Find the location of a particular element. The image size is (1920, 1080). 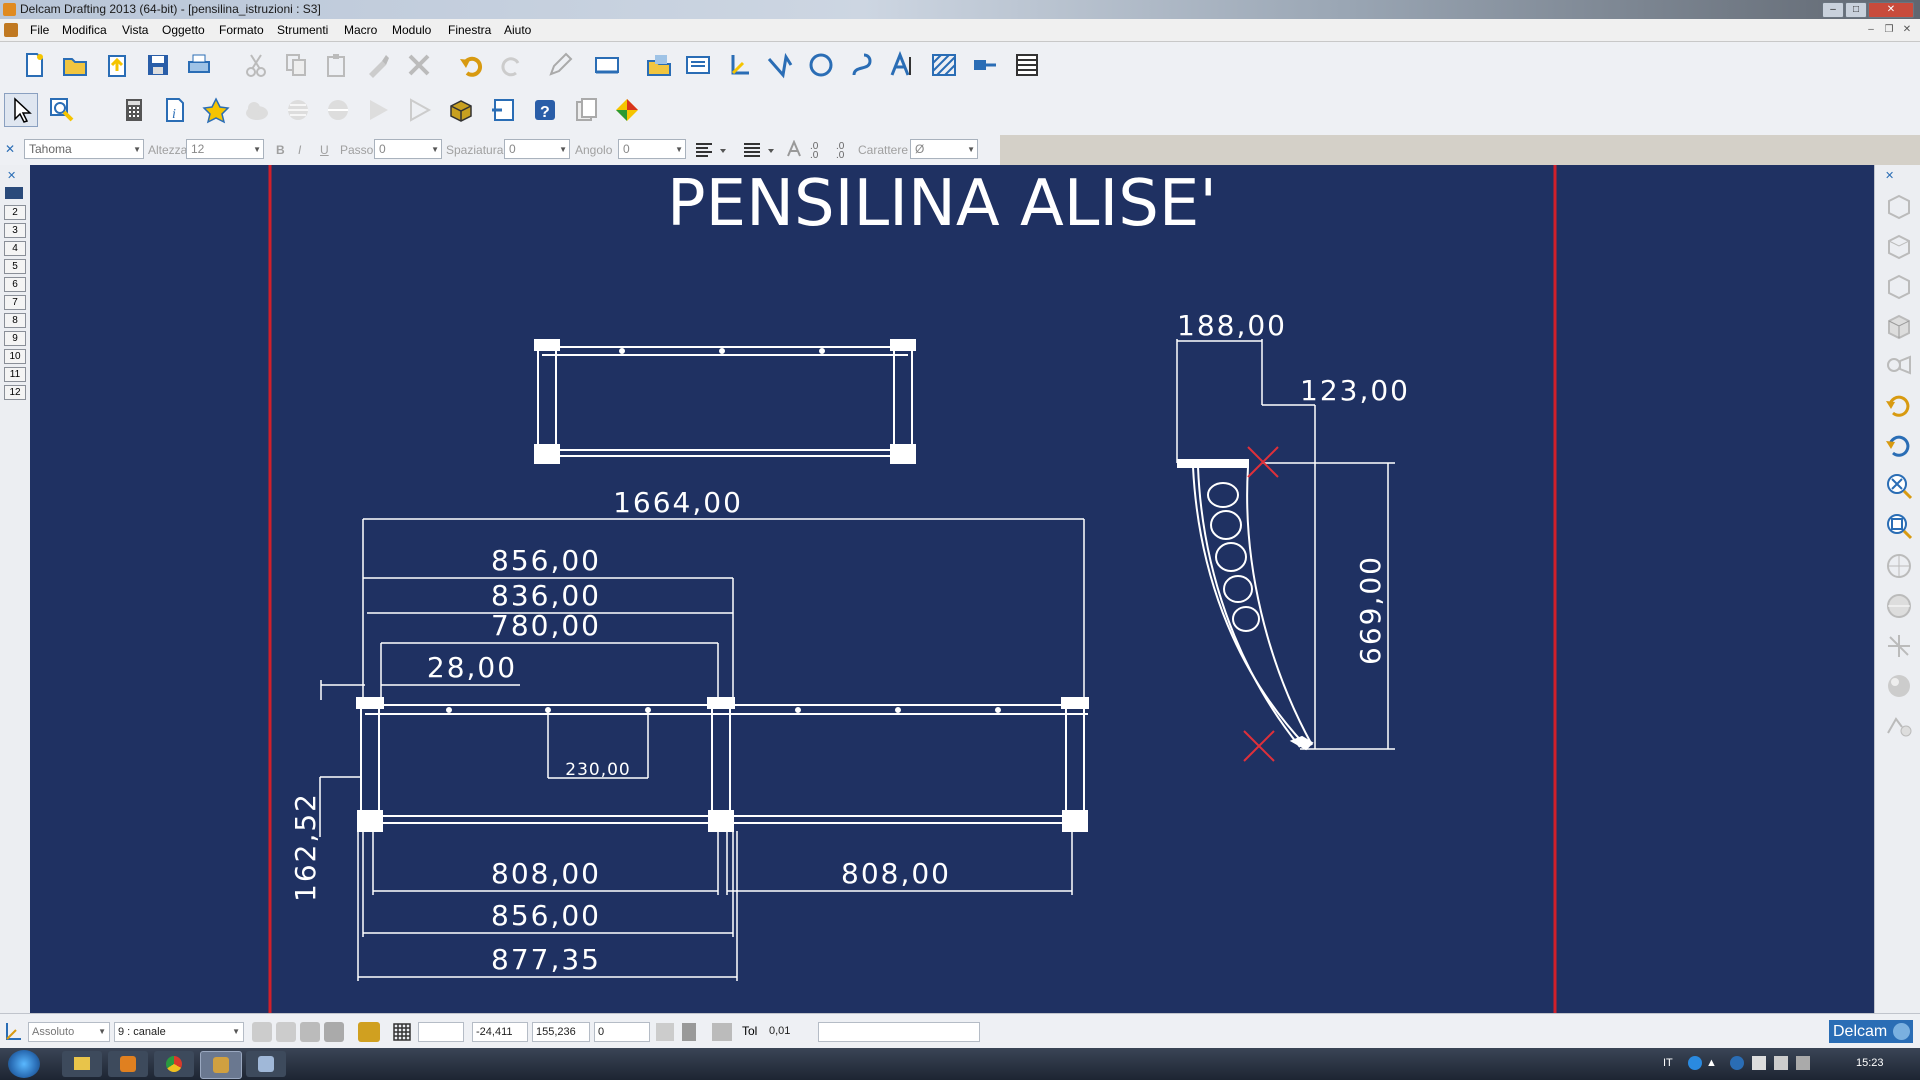

hatch-button is located at coordinates (944, 65).